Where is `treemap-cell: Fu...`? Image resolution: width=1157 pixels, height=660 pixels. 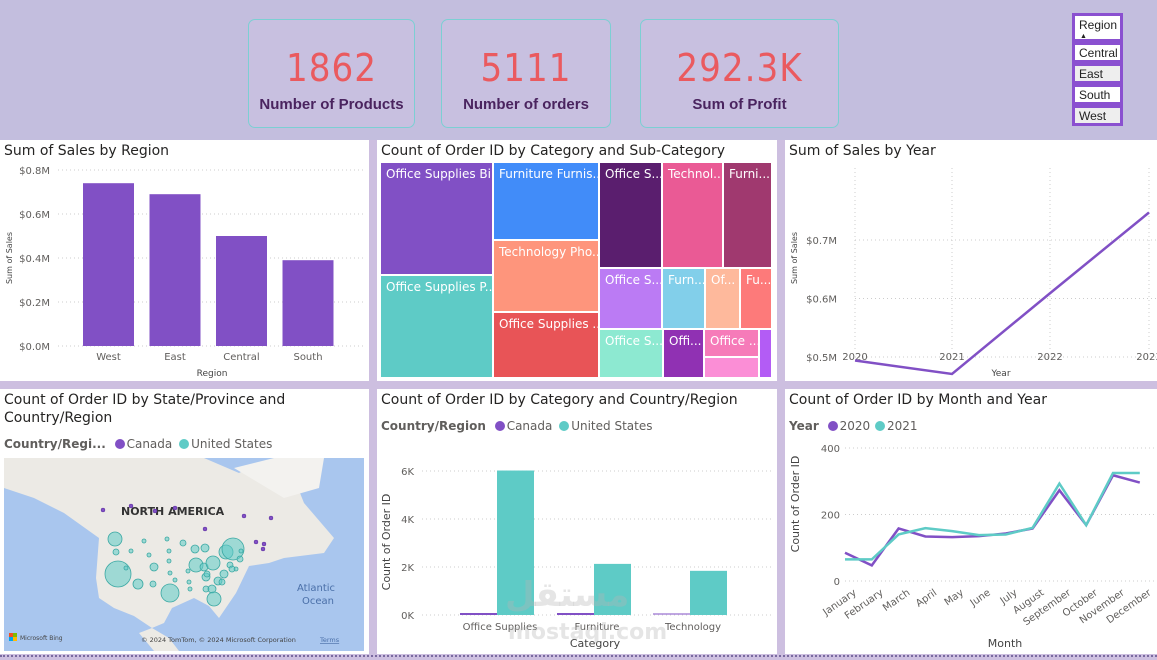
treemap-cell: Fu... is located at coordinates (756, 298).